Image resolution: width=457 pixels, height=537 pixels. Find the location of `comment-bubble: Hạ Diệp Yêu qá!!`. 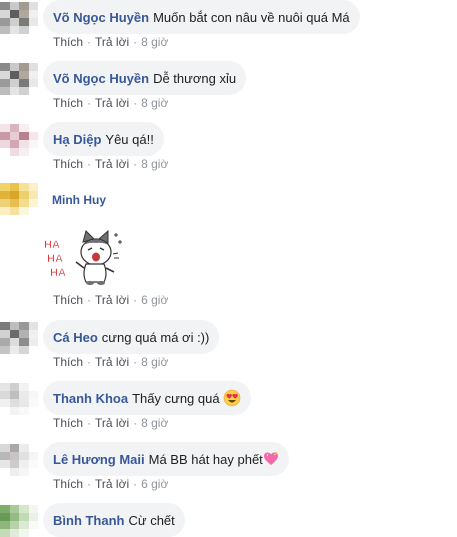

comment-bubble: Hạ Diệp Yêu qá!! is located at coordinates (103, 139).